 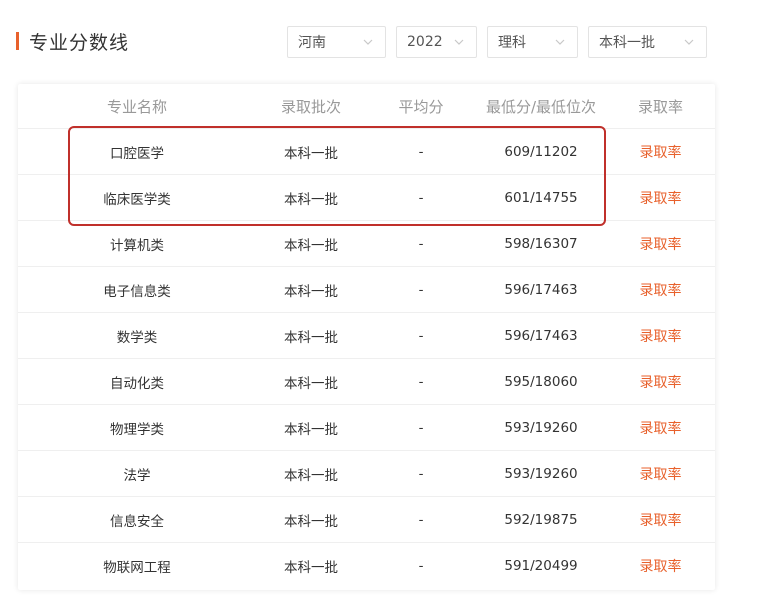 I want to click on title-accent-bar, so click(x=17, y=41).